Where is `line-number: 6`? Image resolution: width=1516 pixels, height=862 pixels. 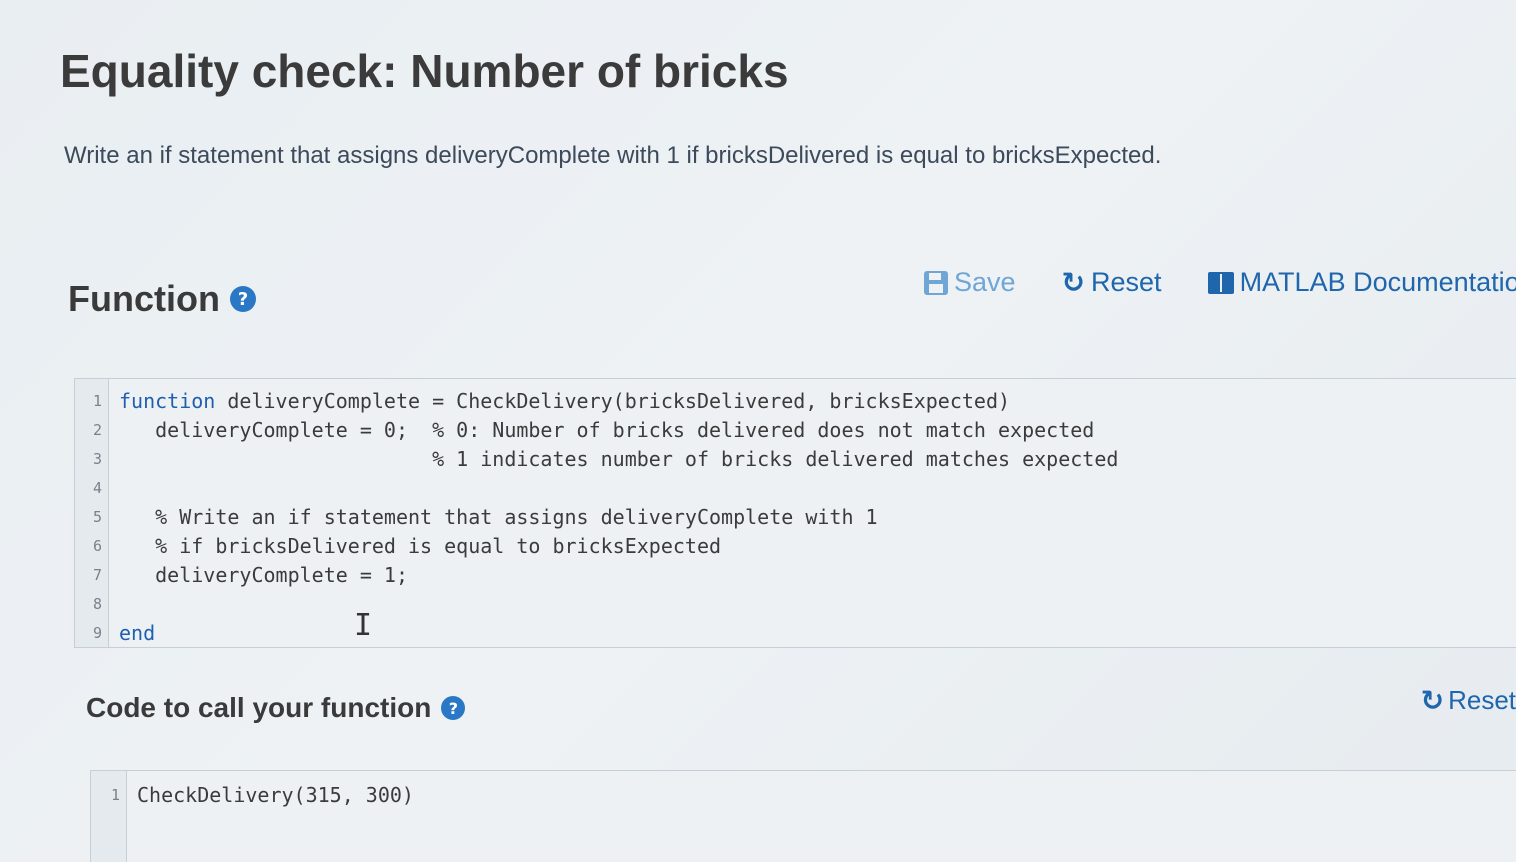
line-number: 6 is located at coordinates (97, 546).